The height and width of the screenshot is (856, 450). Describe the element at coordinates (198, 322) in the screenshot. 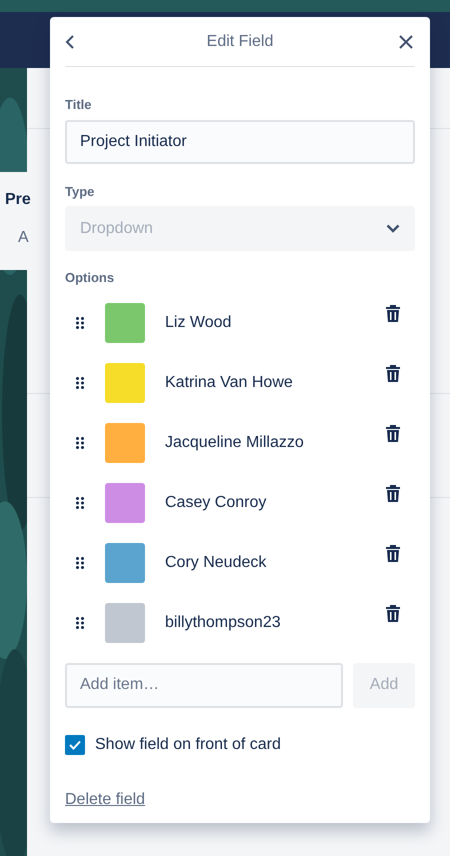

I see `option-name: Liz Wood` at that location.